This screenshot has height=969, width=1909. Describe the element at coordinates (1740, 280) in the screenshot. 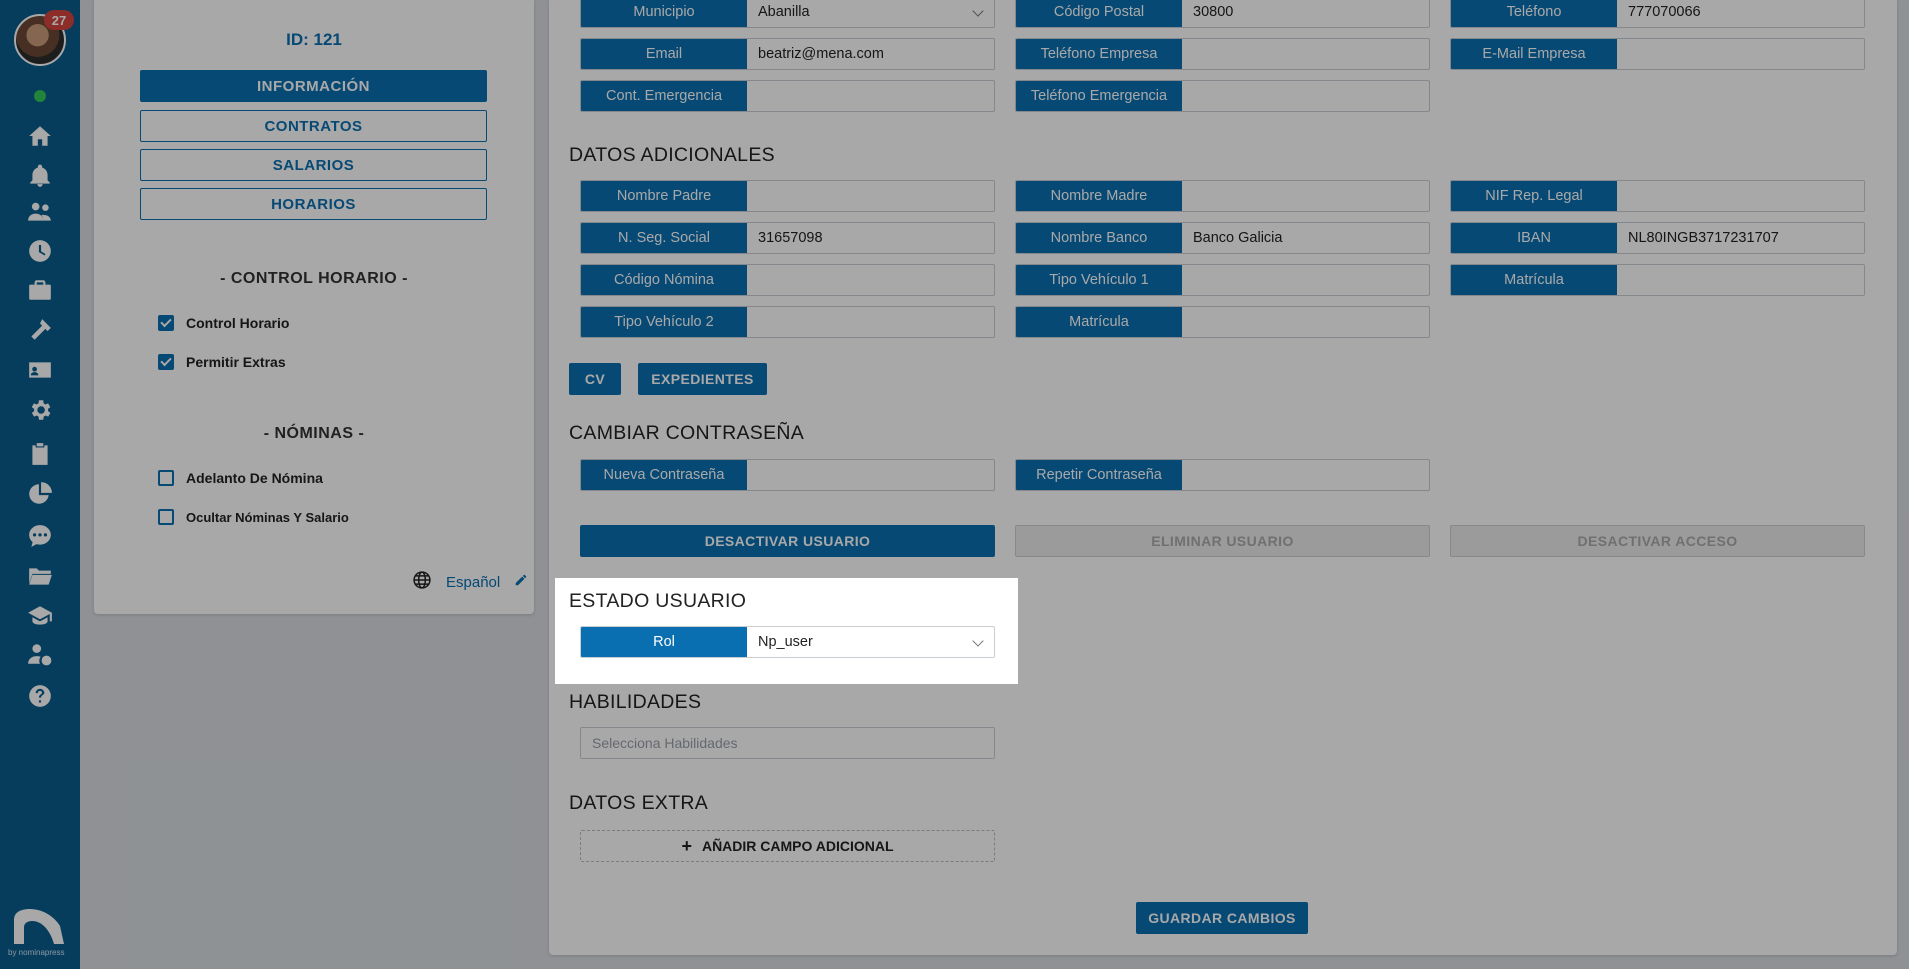

I see `matricula-1-input` at that location.